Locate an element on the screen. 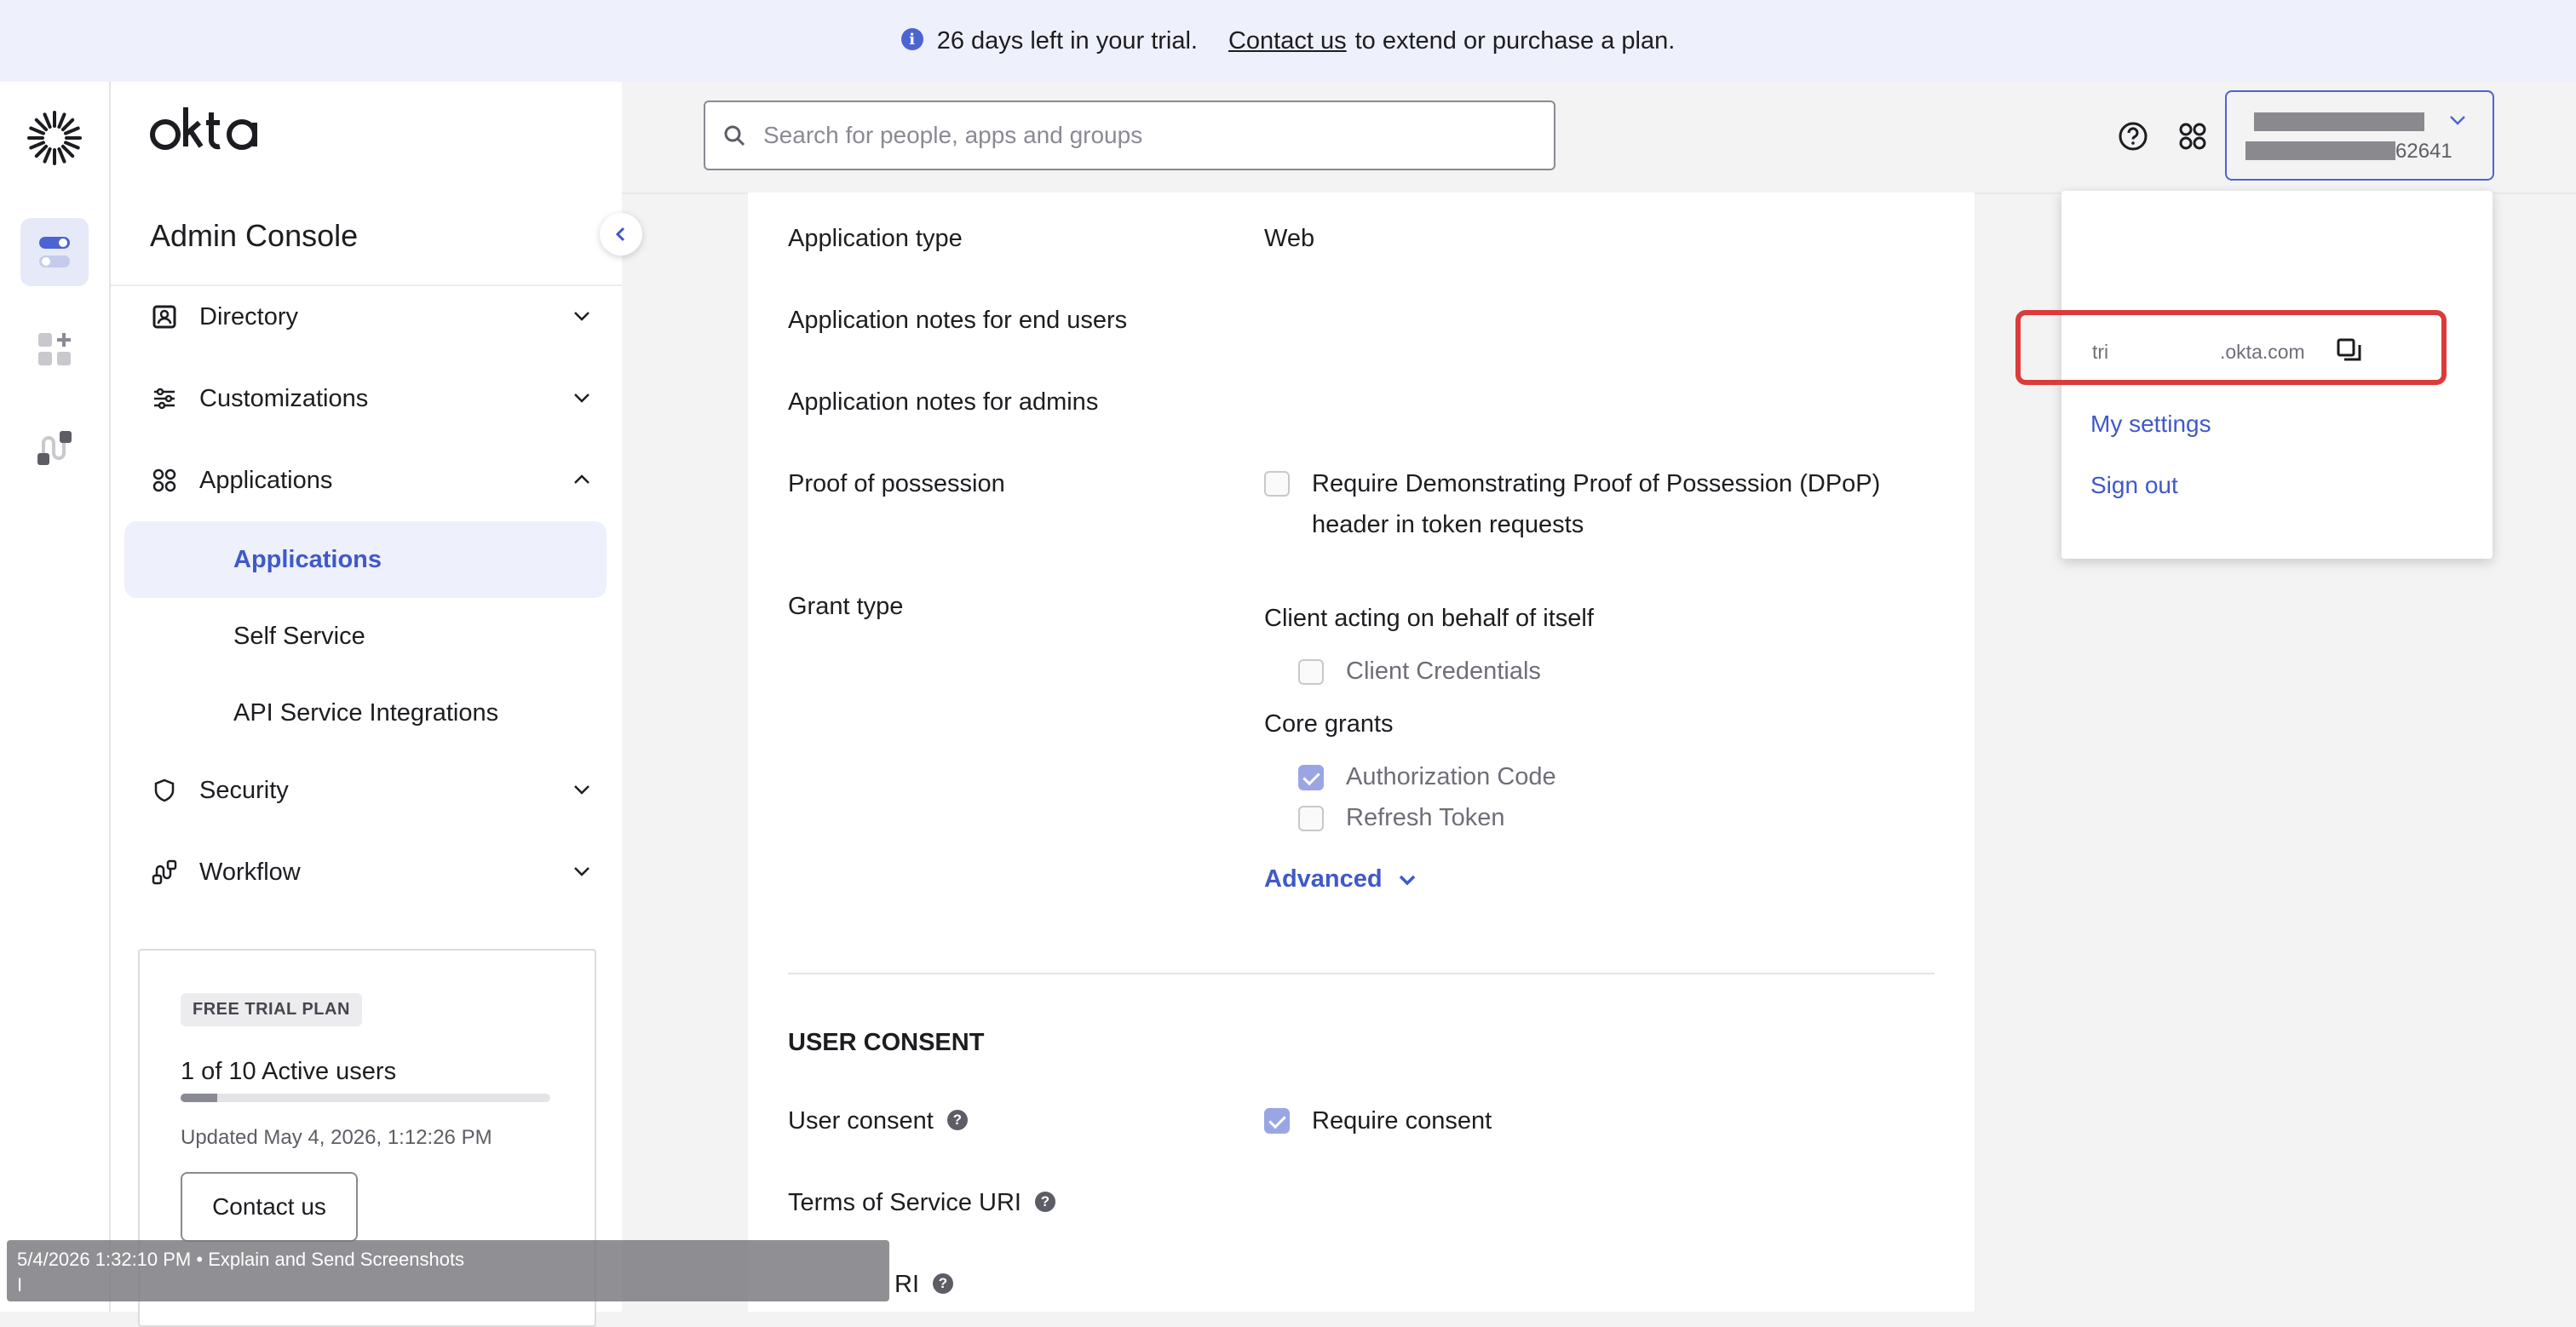 The height and width of the screenshot is (1327, 2576). dpop-checkbox is located at coordinates (1277, 484).